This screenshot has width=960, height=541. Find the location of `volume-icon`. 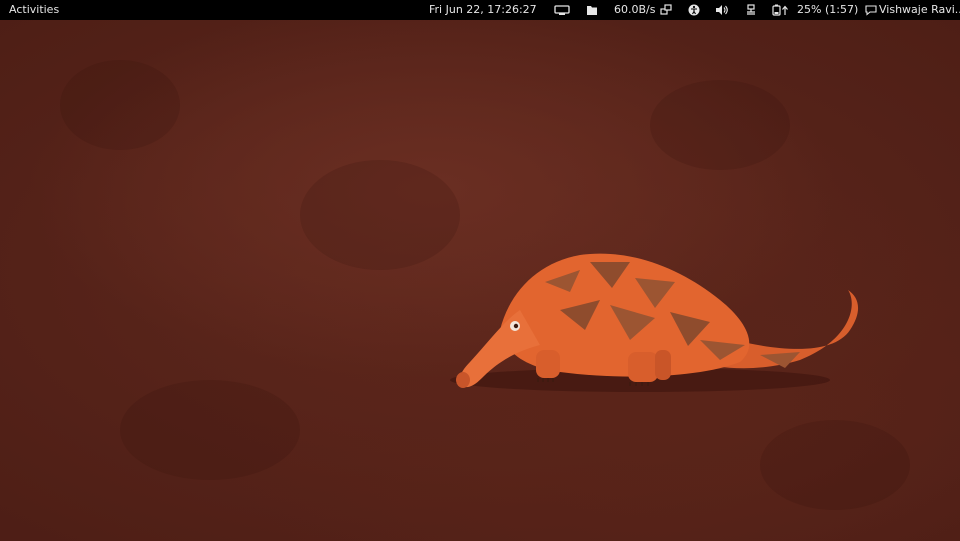

volume-icon is located at coordinates (722, 10).